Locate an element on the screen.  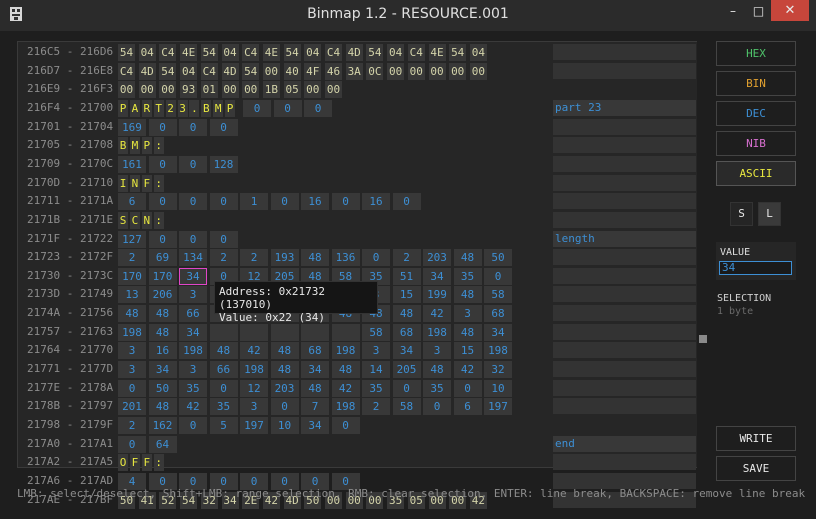
byte-cell: 134 is located at coordinates (193, 258).